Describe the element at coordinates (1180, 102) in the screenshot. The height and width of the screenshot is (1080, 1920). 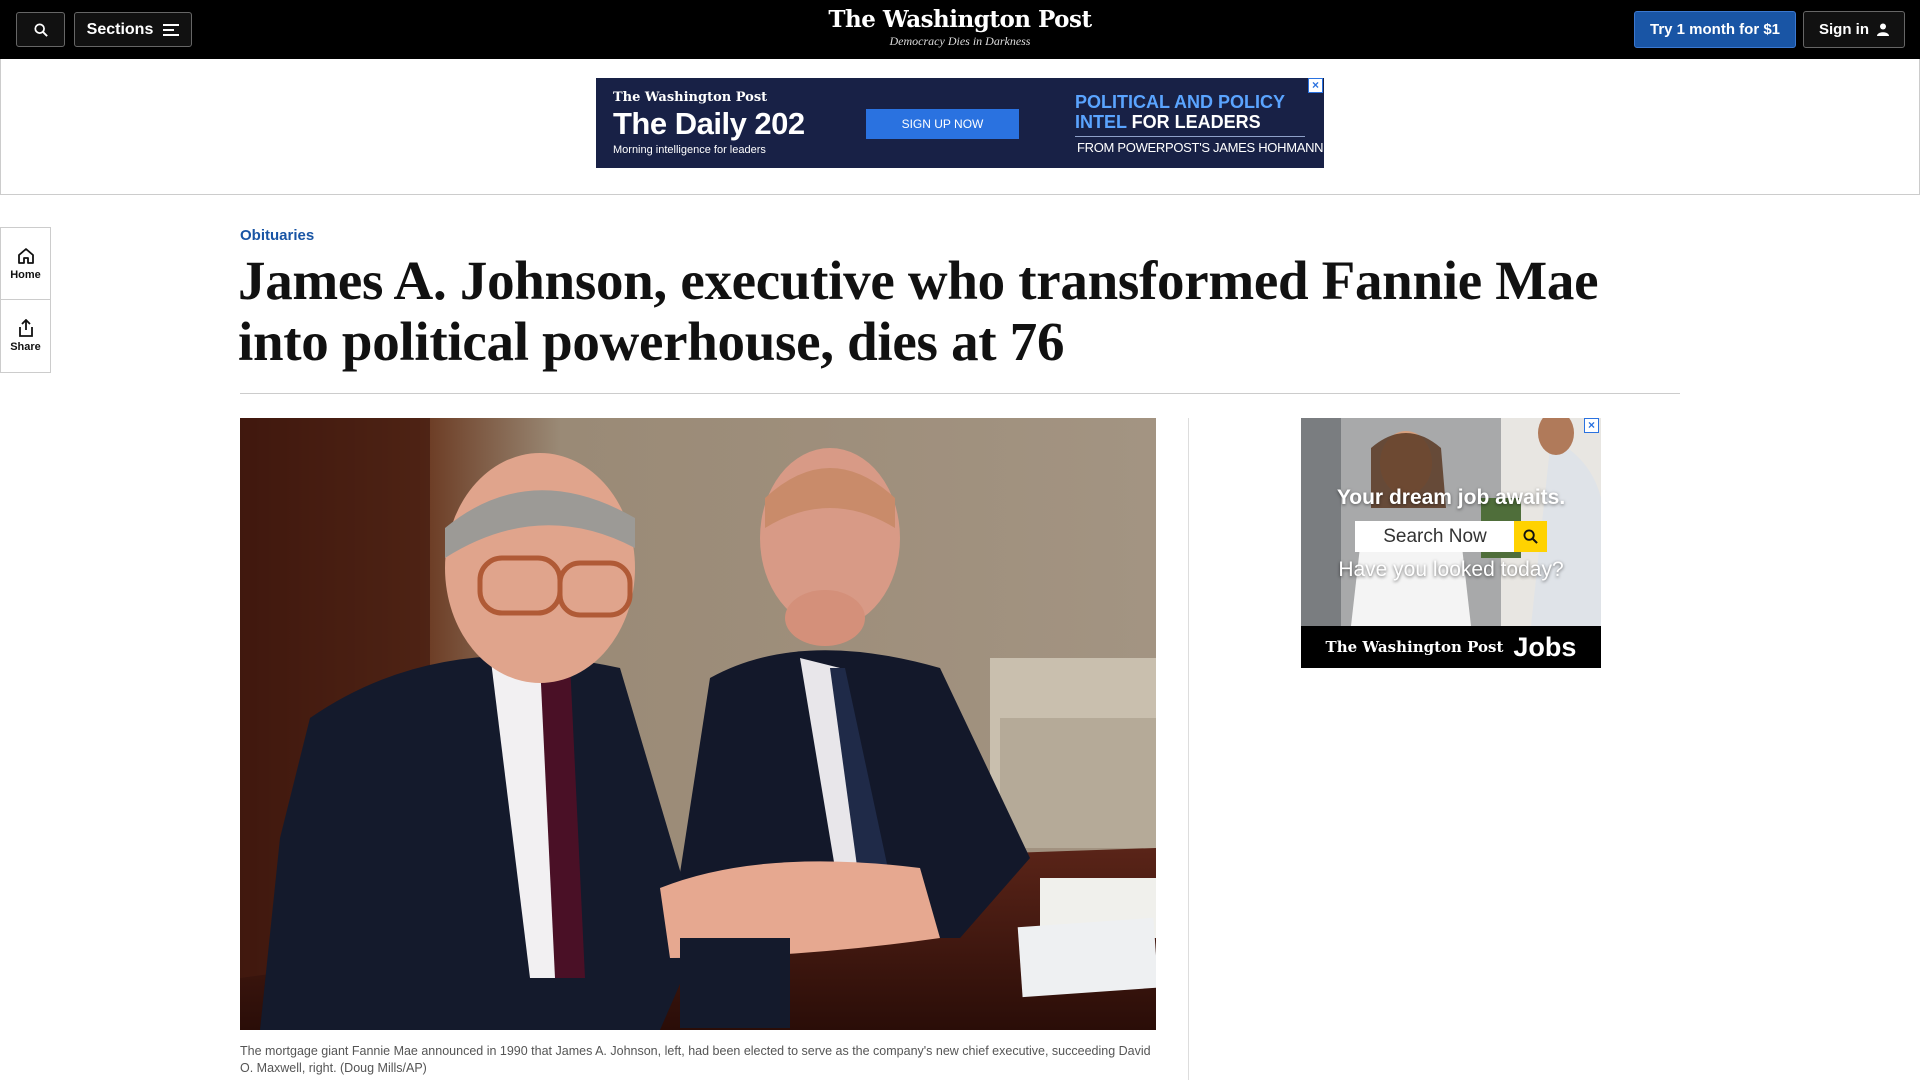
I see `ad-tagline-line1: POLITICAL AND POLICY` at that location.